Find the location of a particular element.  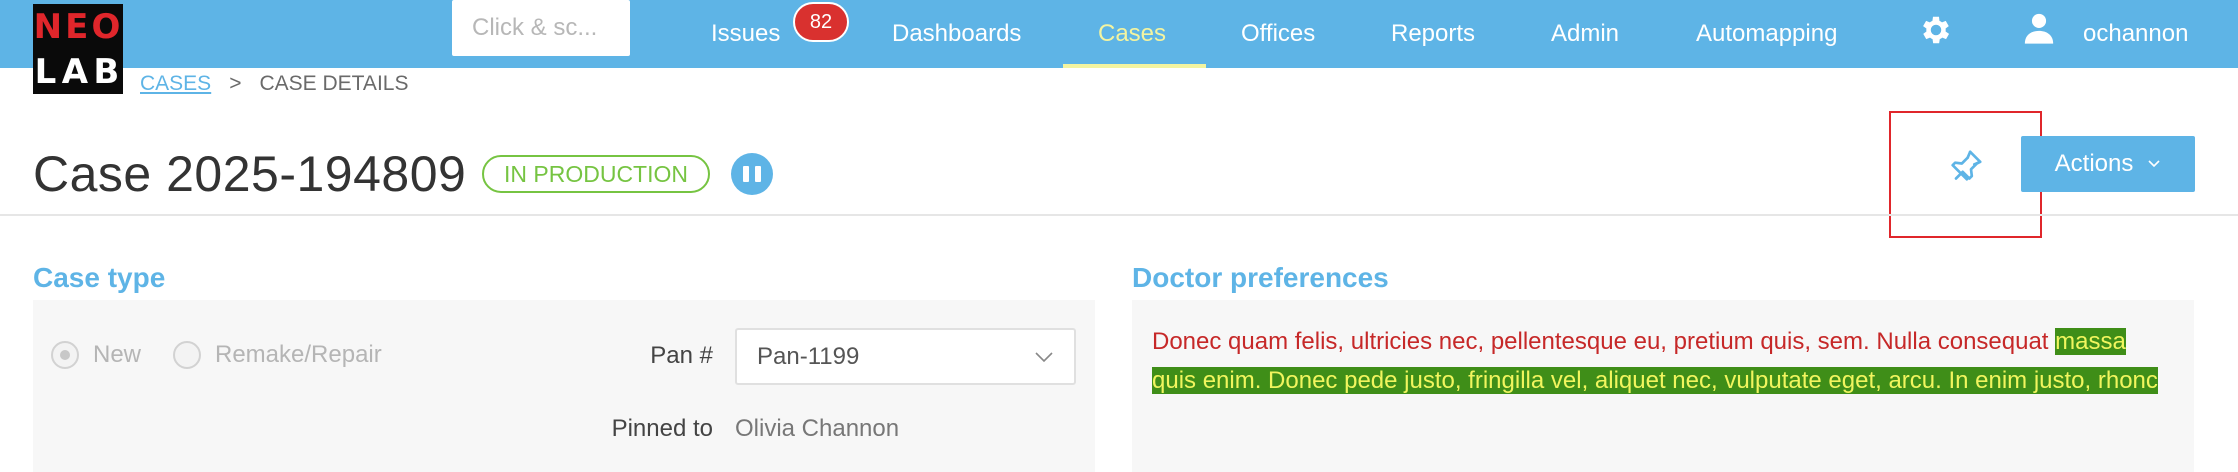

nav-item-automapping: Automapping is located at coordinates (1766, 34).